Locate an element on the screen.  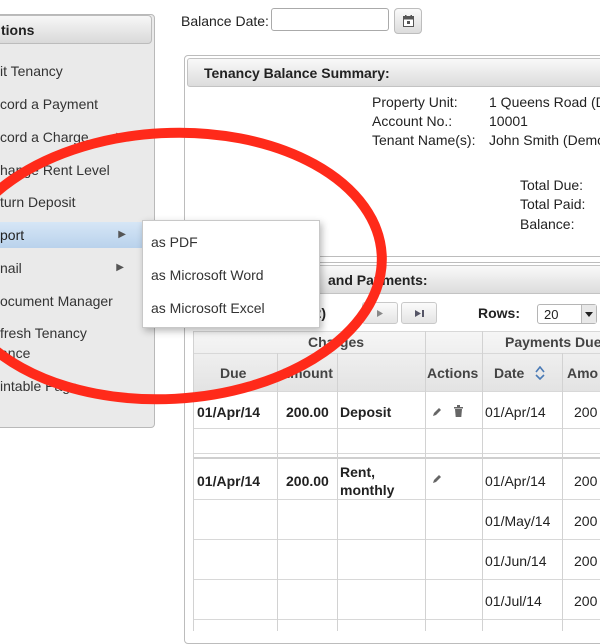
tenant-name-value: John Smith (Demo is located at coordinates (544, 140).